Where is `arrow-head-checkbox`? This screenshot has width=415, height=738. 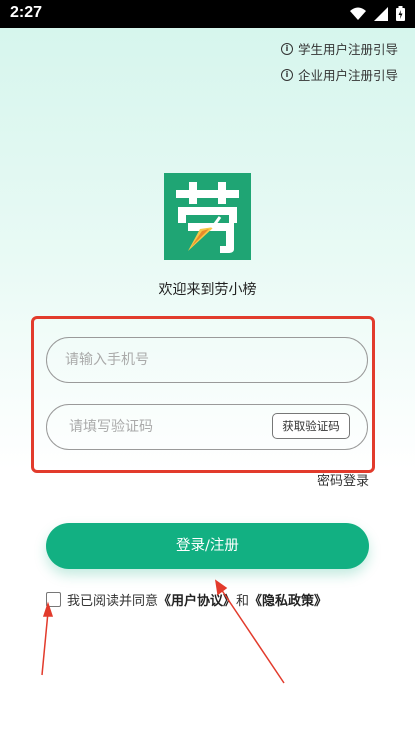
arrow-head-checkbox is located at coordinates (48, 609).